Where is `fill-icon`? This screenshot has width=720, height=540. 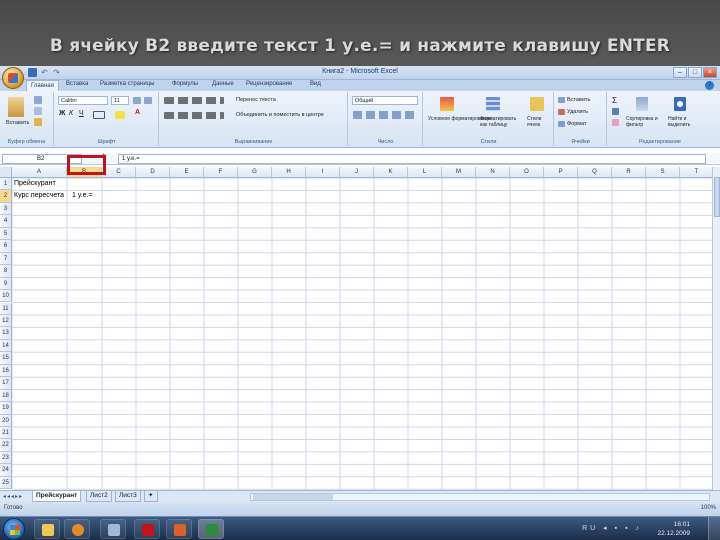 fill-icon is located at coordinates (615, 111).